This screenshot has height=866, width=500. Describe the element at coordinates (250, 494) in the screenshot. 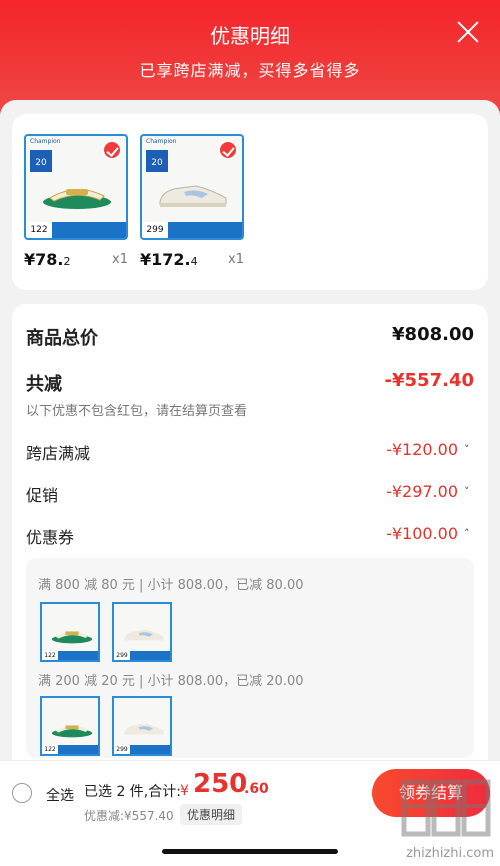

I see `promotion-row: 促销 -¥297.00 ˅` at that location.